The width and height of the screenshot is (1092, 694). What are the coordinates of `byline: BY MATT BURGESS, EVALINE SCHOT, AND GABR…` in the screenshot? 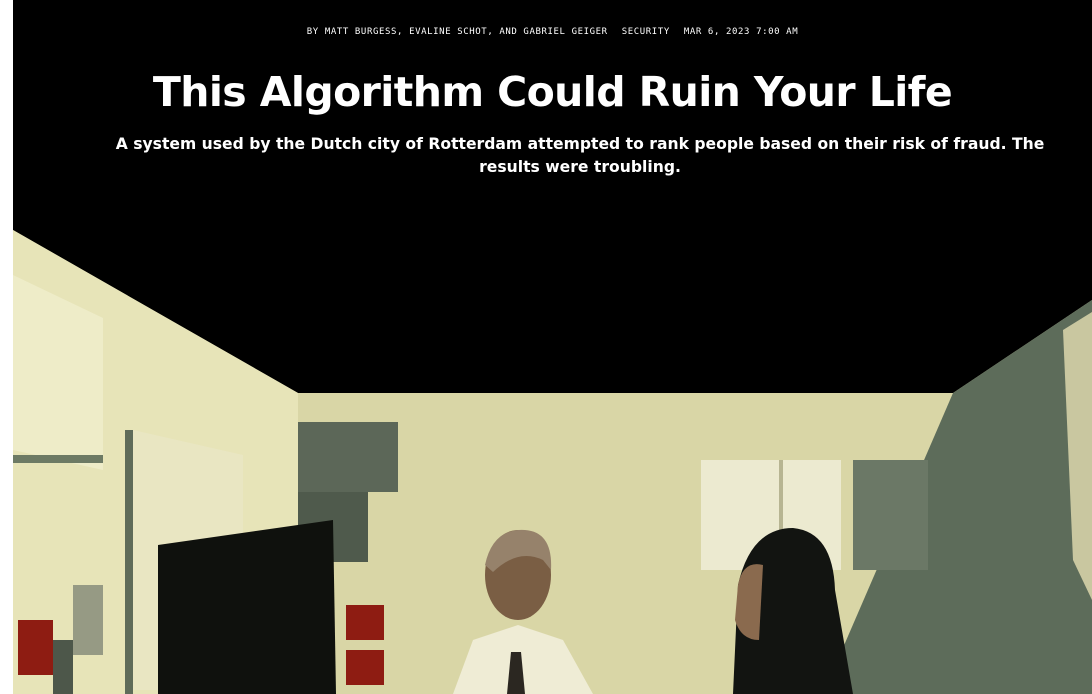 It's located at (552, 32).